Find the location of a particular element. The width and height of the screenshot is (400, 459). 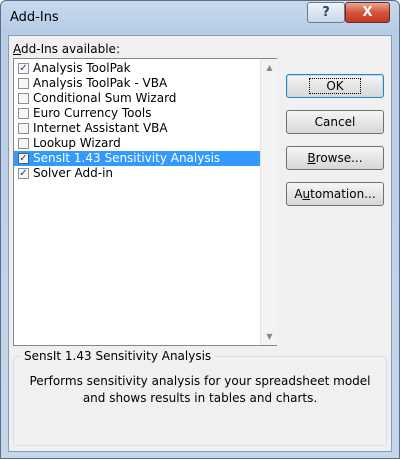

list-item-label: Solver Add-in is located at coordinates (73, 173).